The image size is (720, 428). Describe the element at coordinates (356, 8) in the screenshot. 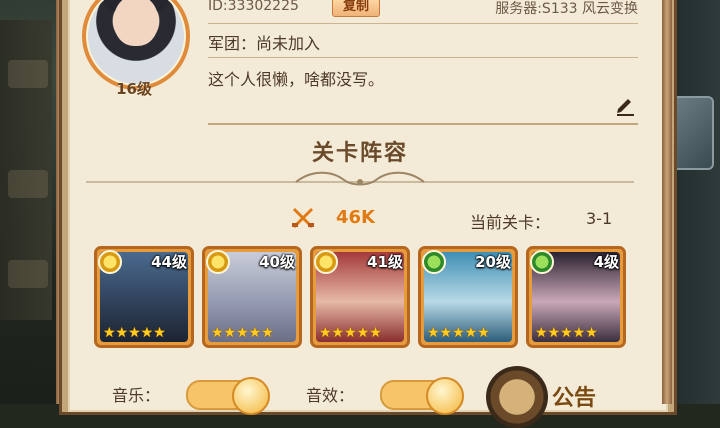

I see `copy-id-button: 复制` at that location.